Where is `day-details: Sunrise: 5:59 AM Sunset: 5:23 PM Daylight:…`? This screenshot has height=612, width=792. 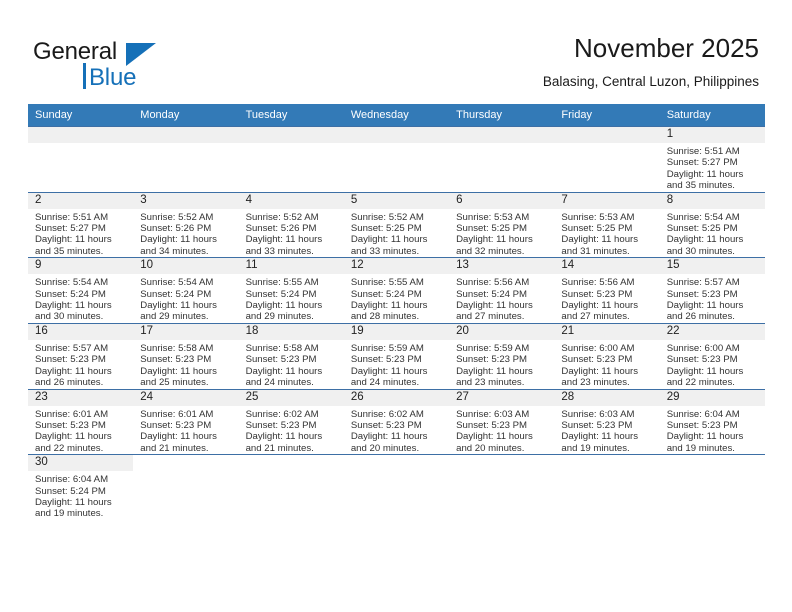
day-details: Sunrise: 5:59 AM Sunset: 5:23 PM Daylight:… is located at coordinates (396, 364).